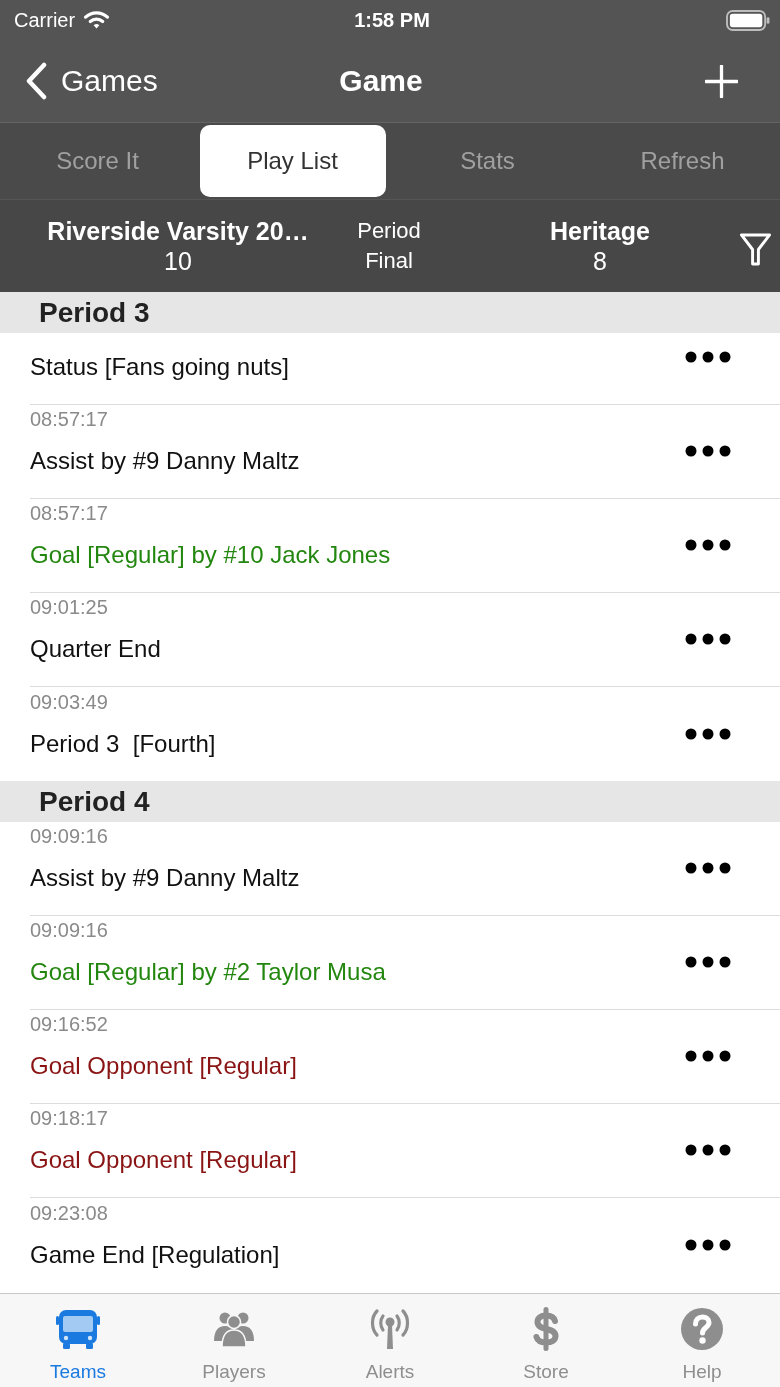  What do you see at coordinates (69, 1024) in the screenshot?
I see `play-time: 09:16:52` at bounding box center [69, 1024].